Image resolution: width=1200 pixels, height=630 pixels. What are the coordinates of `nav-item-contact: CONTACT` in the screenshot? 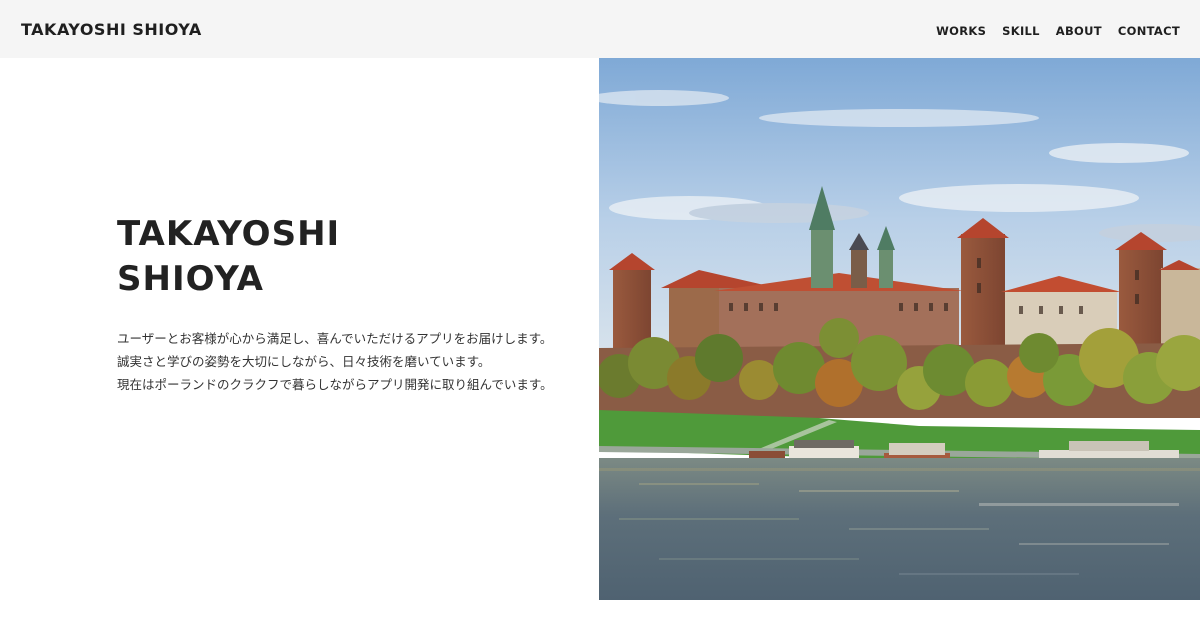 It's located at (1149, 29).